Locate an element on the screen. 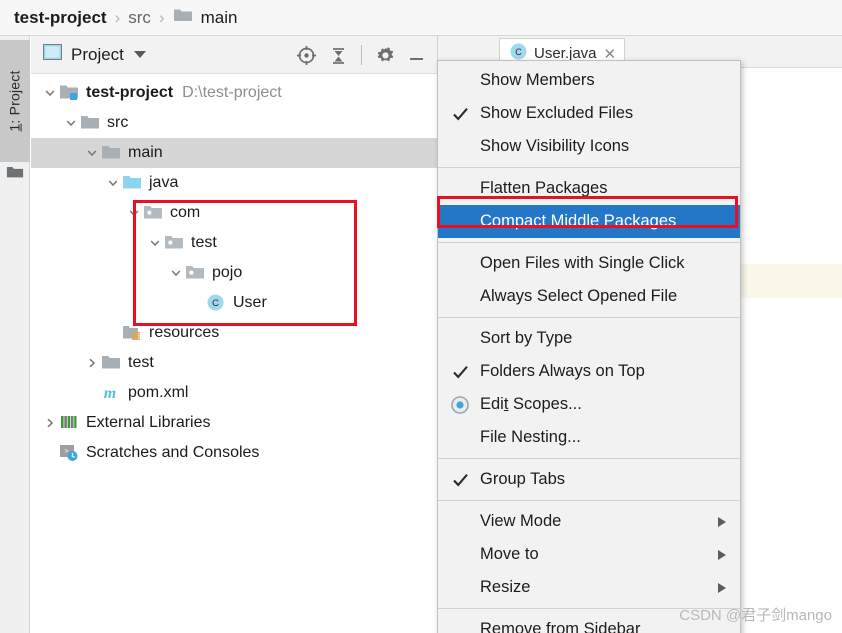 This screenshot has height=633, width=842. maven-icon: m is located at coordinates (111, 393).